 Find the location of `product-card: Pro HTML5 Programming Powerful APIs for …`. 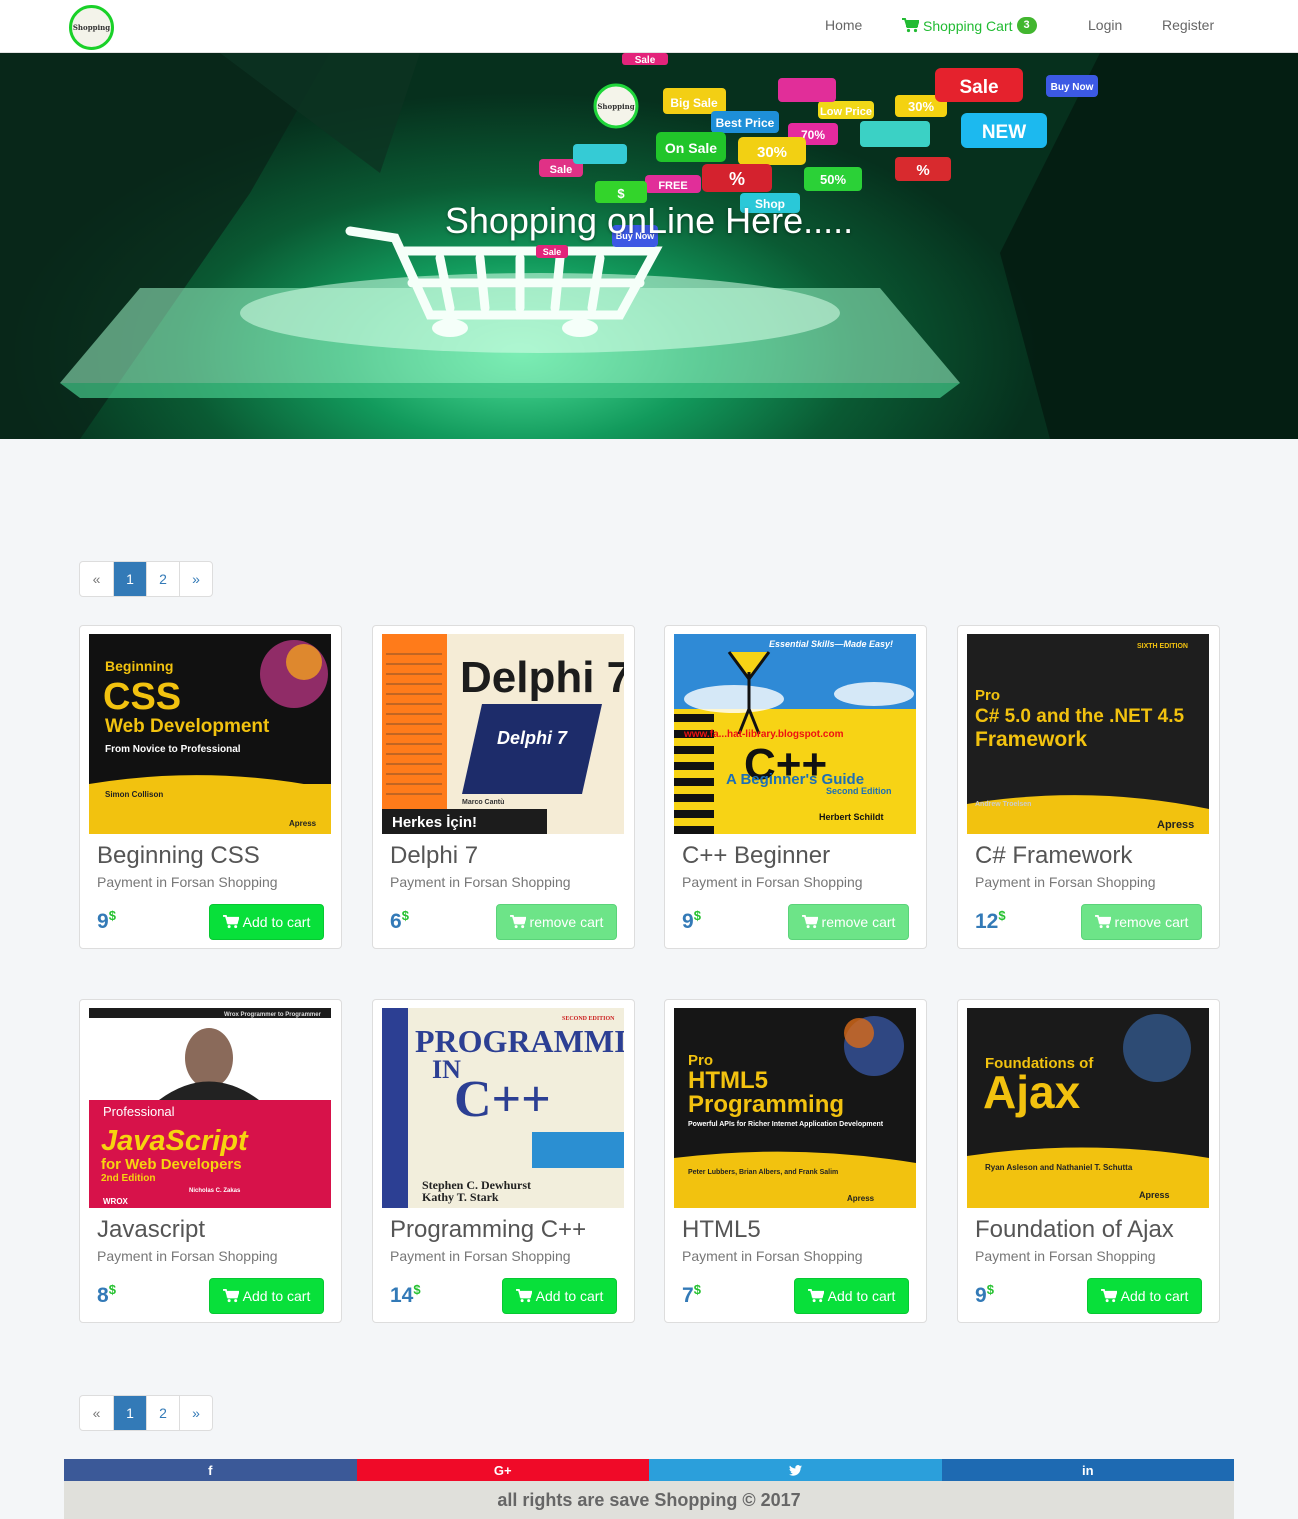

product-card: Pro HTML5 Programming Powerful APIs for … is located at coordinates (795, 1161).